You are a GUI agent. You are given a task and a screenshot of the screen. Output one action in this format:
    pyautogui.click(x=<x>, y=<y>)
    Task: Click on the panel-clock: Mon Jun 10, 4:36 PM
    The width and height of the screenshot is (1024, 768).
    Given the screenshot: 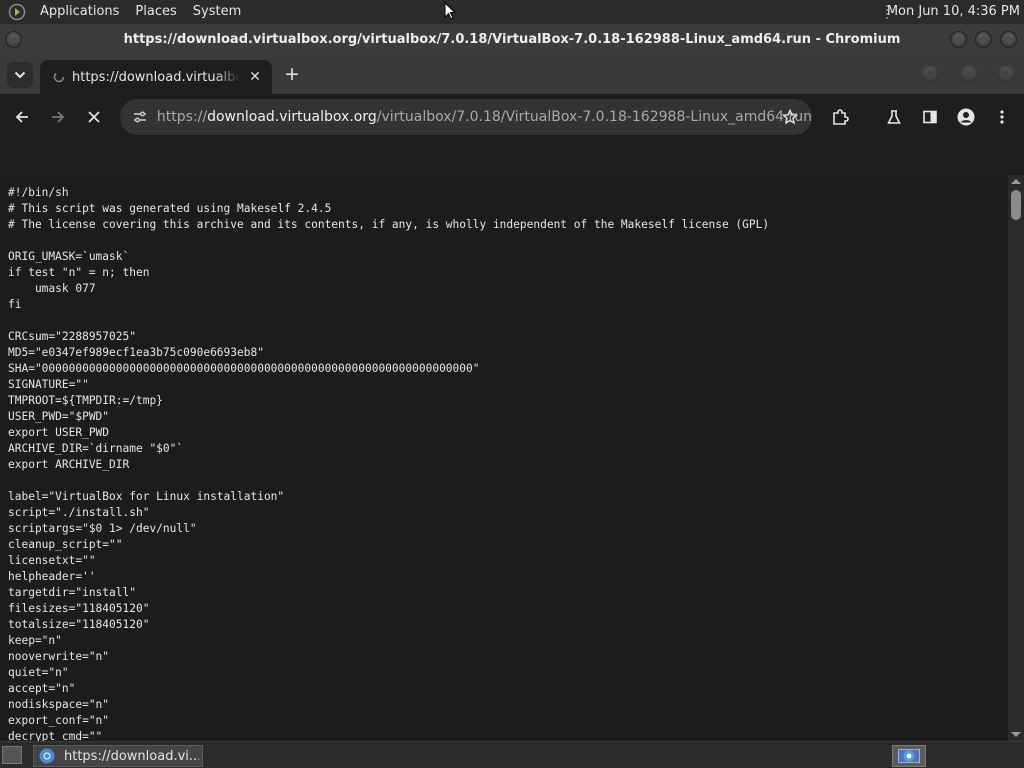 What is the action you would take?
    pyautogui.click(x=946, y=12)
    